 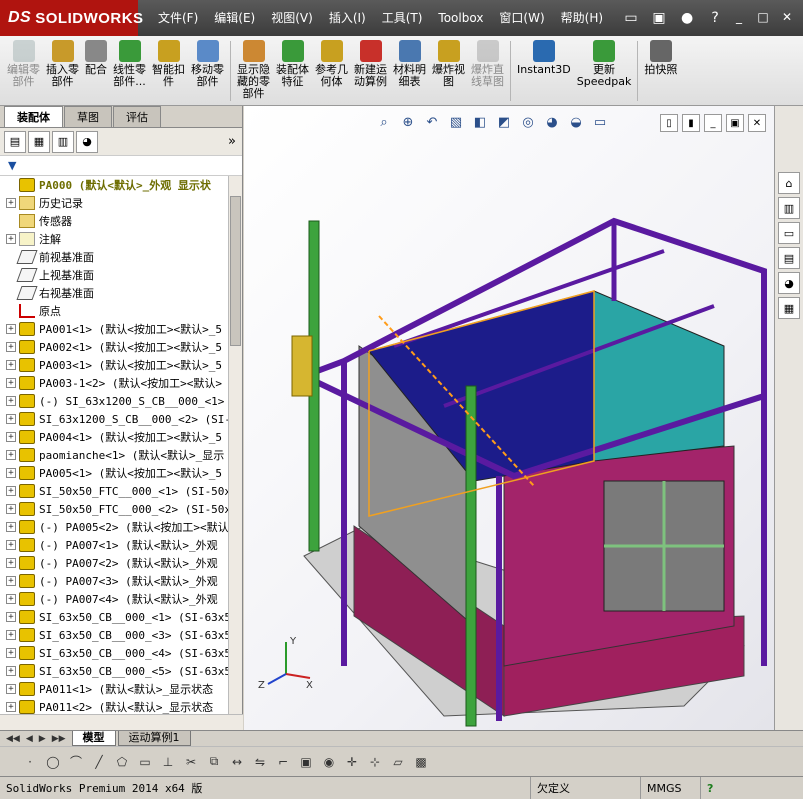 What do you see at coordinates (260, 762) in the screenshot?
I see `mirror-icon: ⇋` at bounding box center [260, 762].